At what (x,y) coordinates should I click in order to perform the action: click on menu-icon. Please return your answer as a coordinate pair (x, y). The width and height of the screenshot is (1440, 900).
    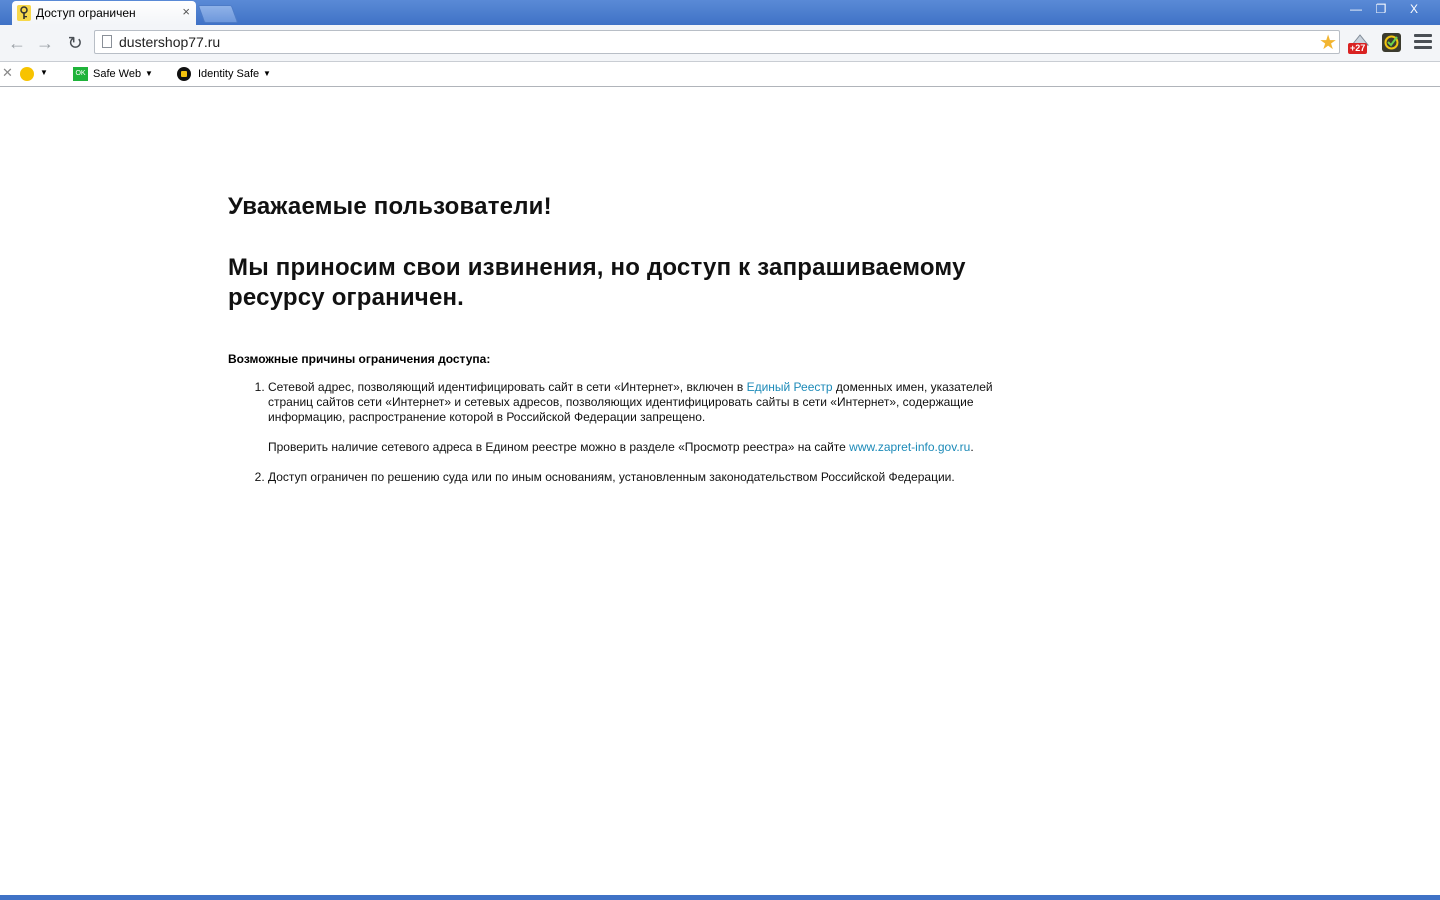
    Looking at the image, I should click on (1423, 42).